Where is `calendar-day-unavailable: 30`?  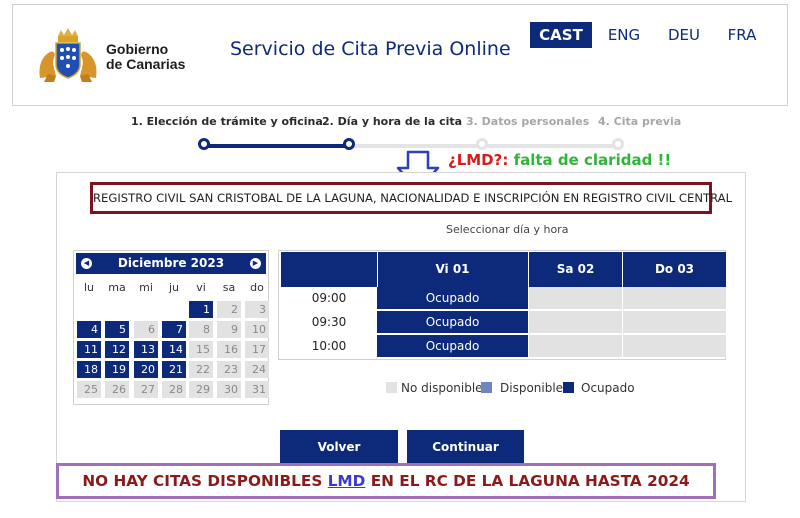
calendar-day-unavailable: 30 is located at coordinates (229, 389).